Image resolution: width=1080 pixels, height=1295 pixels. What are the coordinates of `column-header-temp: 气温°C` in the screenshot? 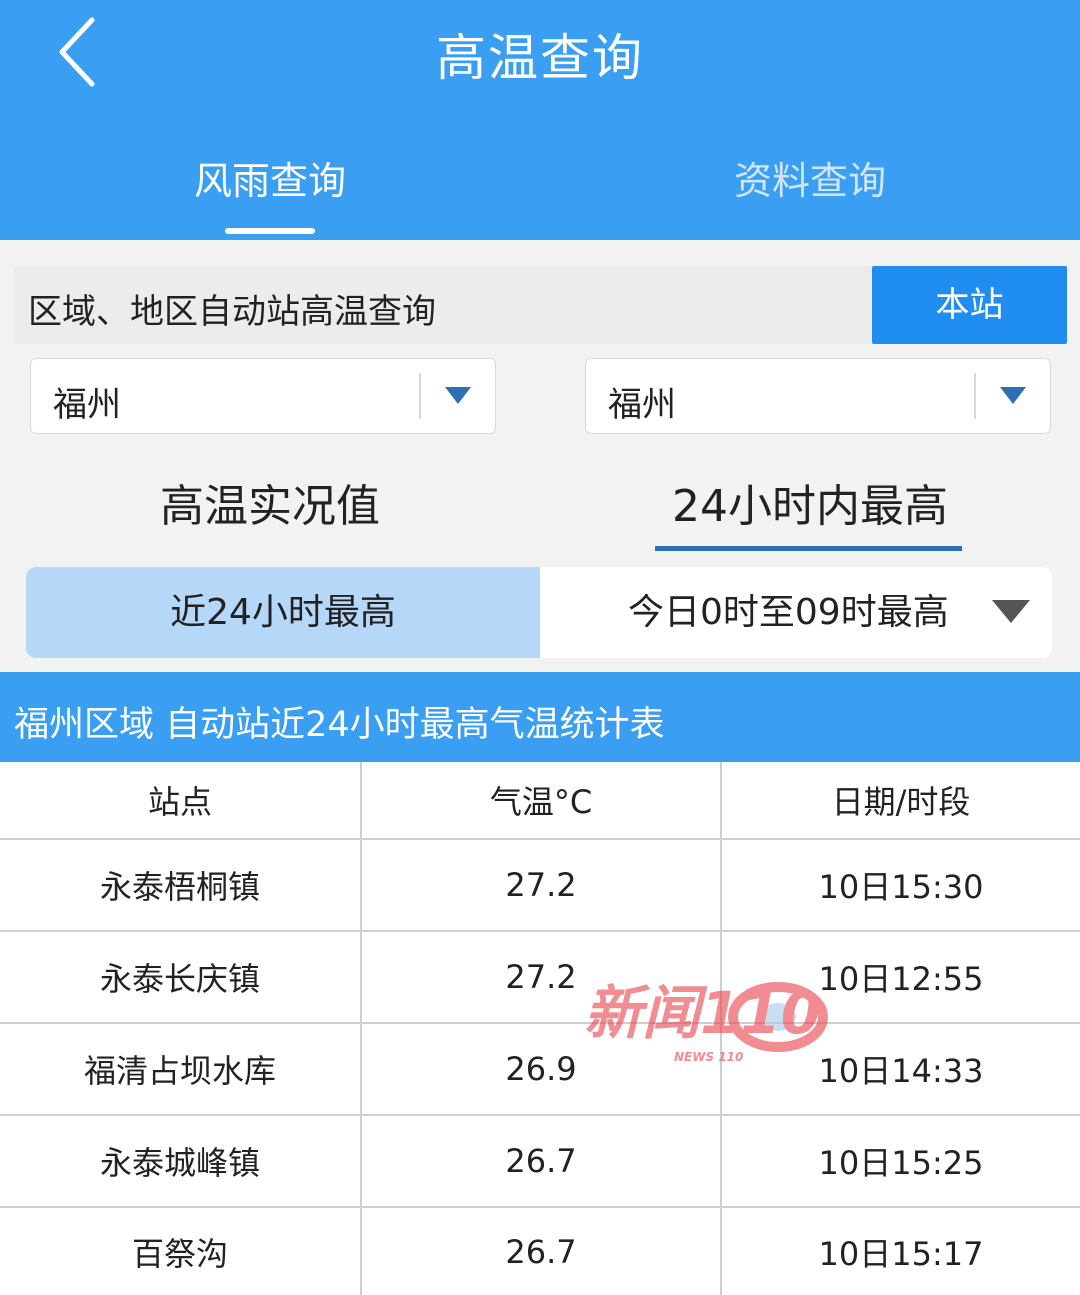 It's located at (540, 800).